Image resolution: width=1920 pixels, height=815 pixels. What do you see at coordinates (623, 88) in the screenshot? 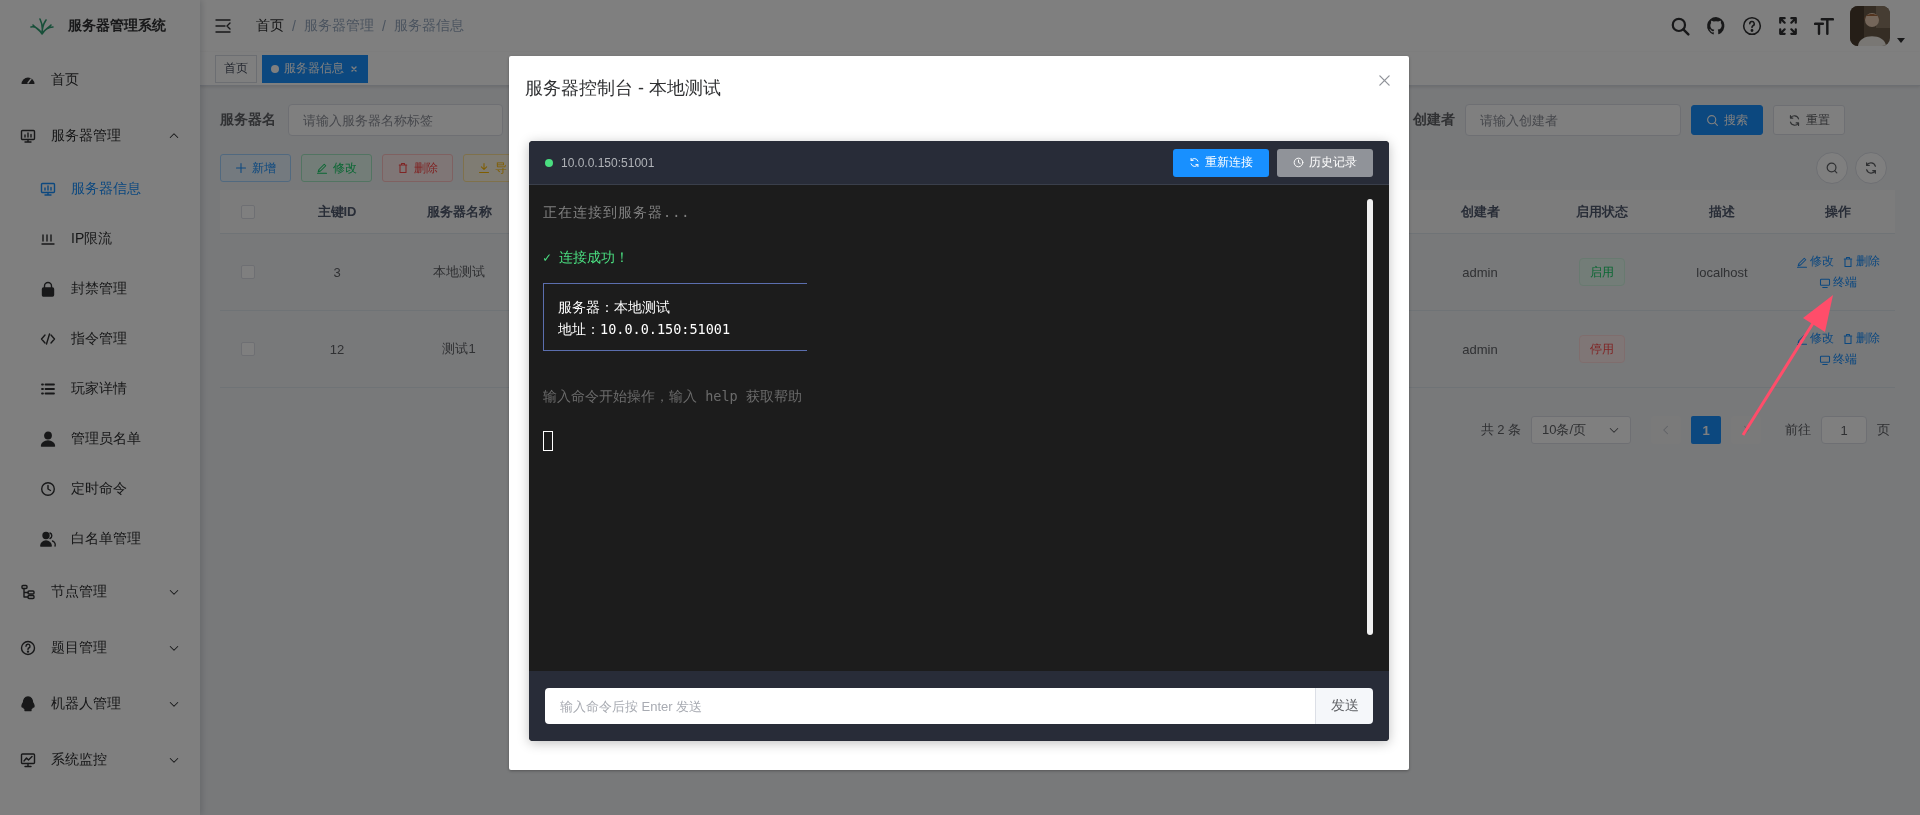
I see `dialog-title: 服务器控制台 - 本地测试` at bounding box center [623, 88].